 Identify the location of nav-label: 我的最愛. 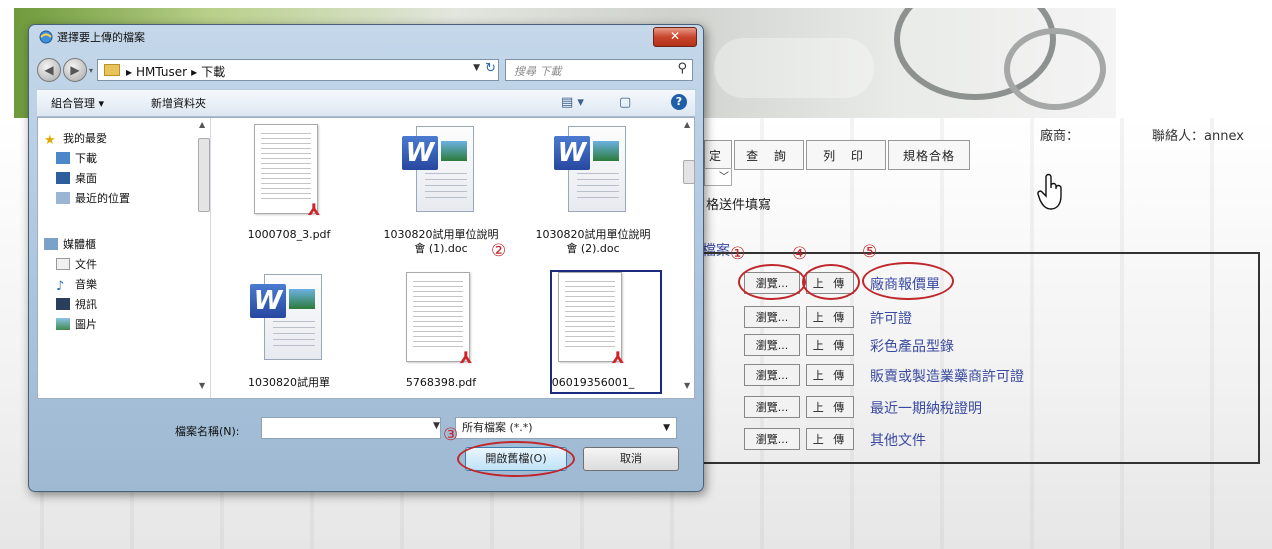
(85, 138).